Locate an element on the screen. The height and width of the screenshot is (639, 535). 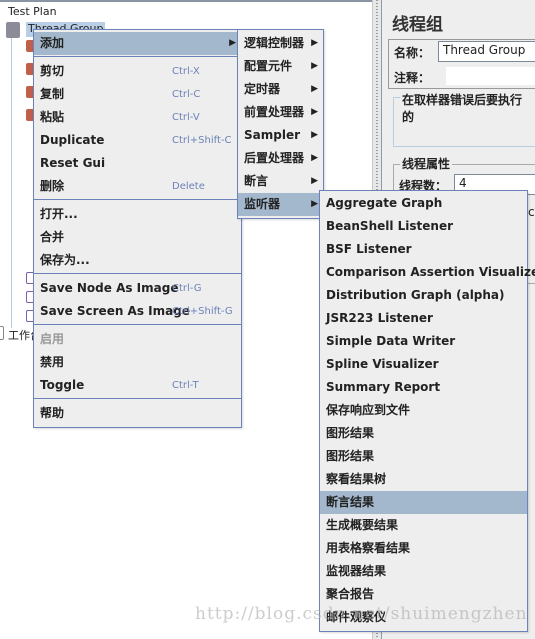
menu-item-enable: 启用 is located at coordinates (137, 339).